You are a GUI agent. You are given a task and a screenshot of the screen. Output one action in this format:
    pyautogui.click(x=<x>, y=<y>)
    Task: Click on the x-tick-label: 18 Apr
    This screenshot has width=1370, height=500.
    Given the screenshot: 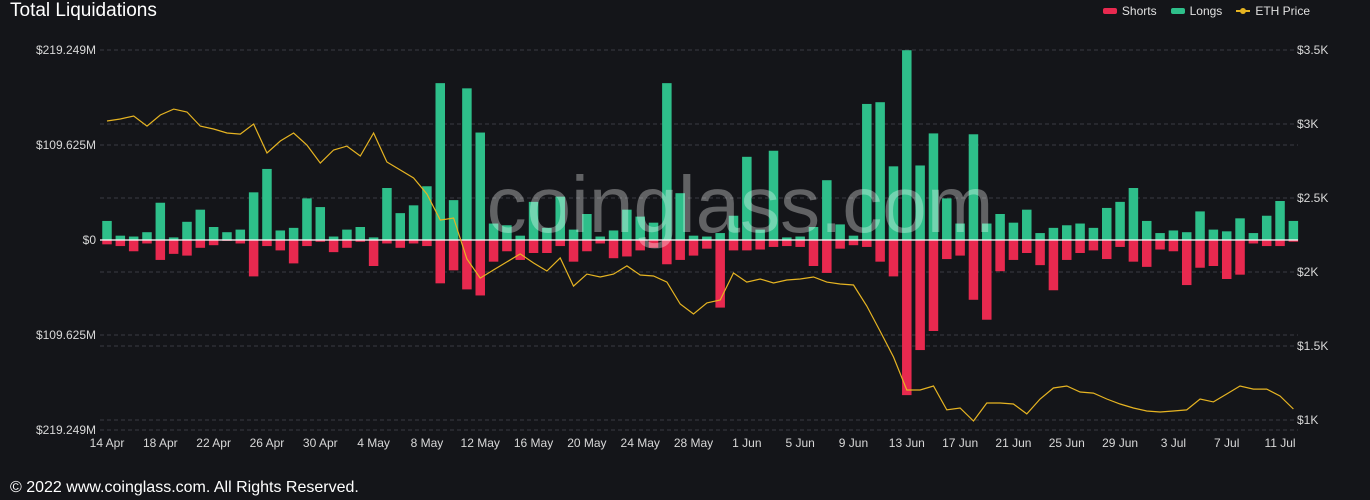 What is the action you would take?
    pyautogui.click(x=160, y=443)
    